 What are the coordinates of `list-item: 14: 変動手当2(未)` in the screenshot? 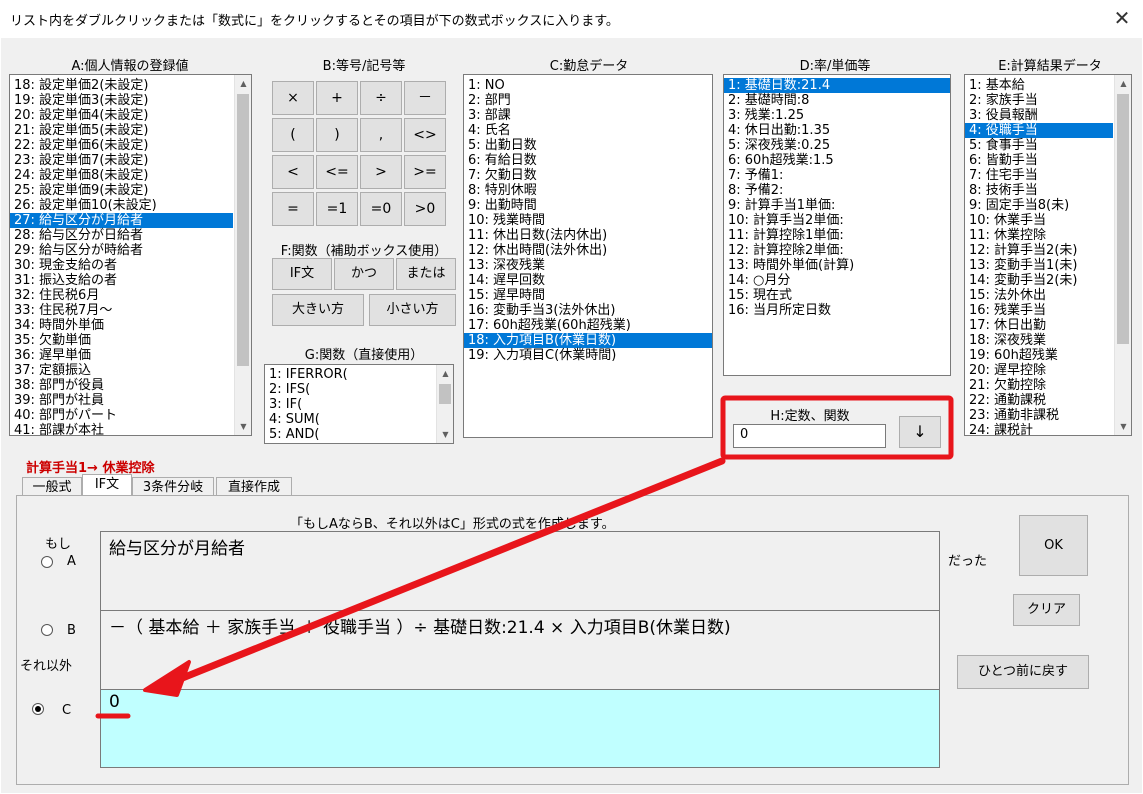 It's located at (1039, 280).